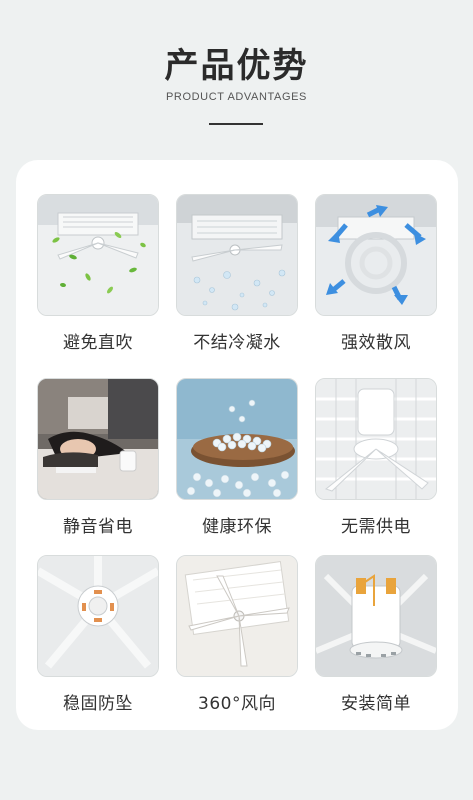 The width and height of the screenshot is (473, 800). I want to click on rotating-blades-photo, so click(237, 616).